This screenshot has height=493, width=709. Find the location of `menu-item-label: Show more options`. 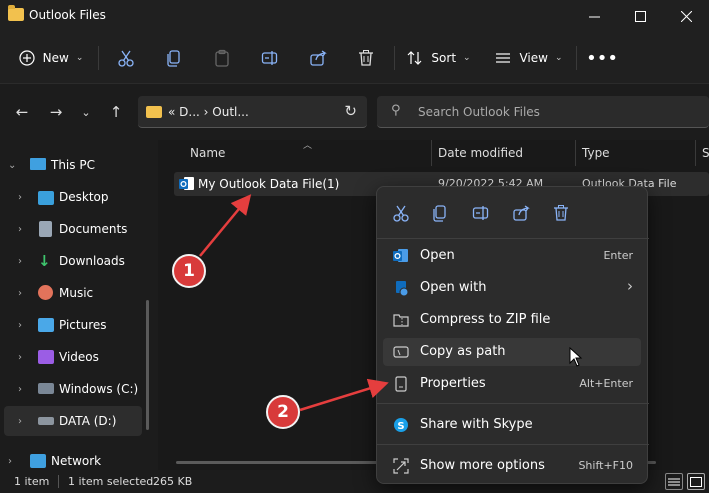

menu-item-label: Show more options is located at coordinates (482, 465).